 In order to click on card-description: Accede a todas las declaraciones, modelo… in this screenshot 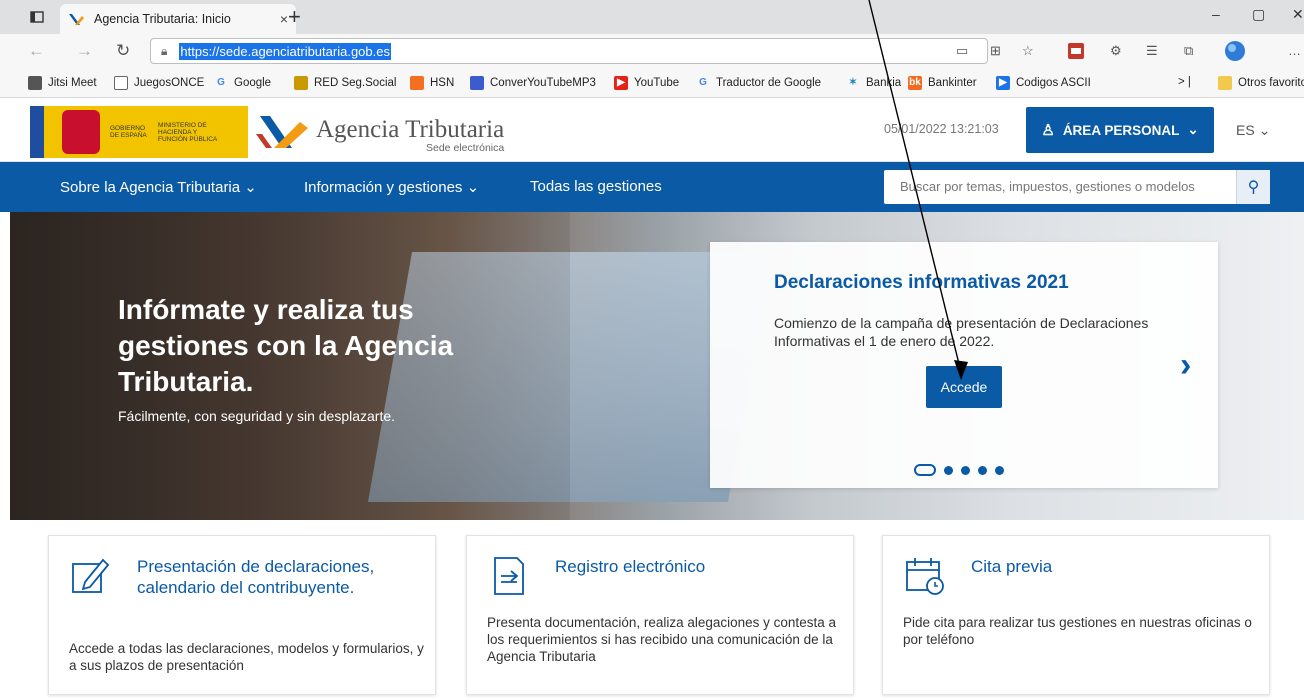, I will do `click(246, 657)`.